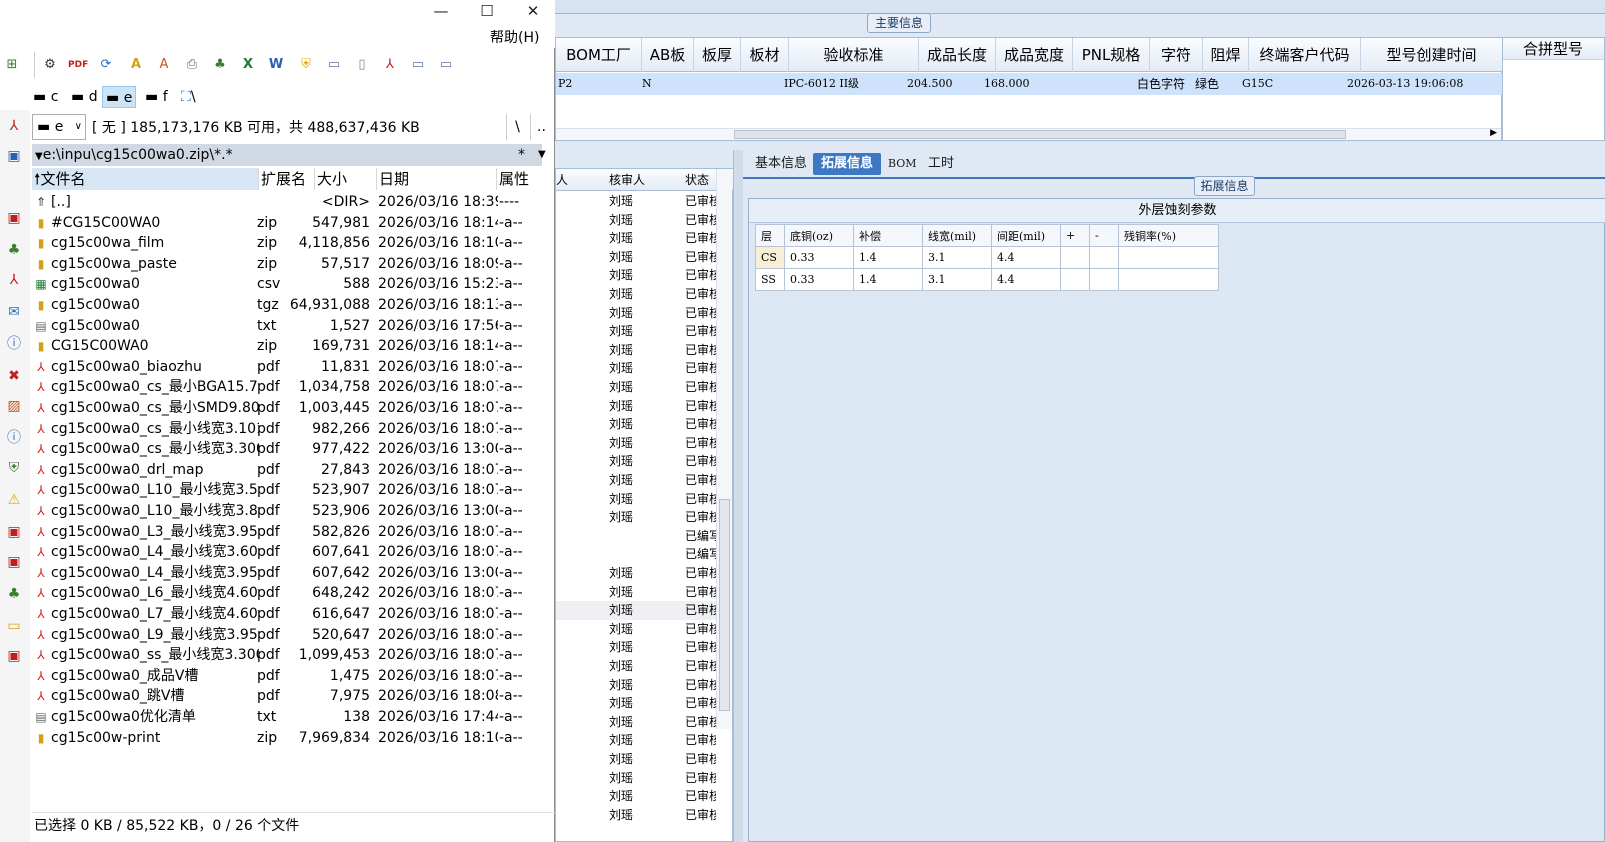 The height and width of the screenshot is (842, 1605). What do you see at coordinates (521, 155) in the screenshot?
I see `history-button: *` at bounding box center [521, 155].